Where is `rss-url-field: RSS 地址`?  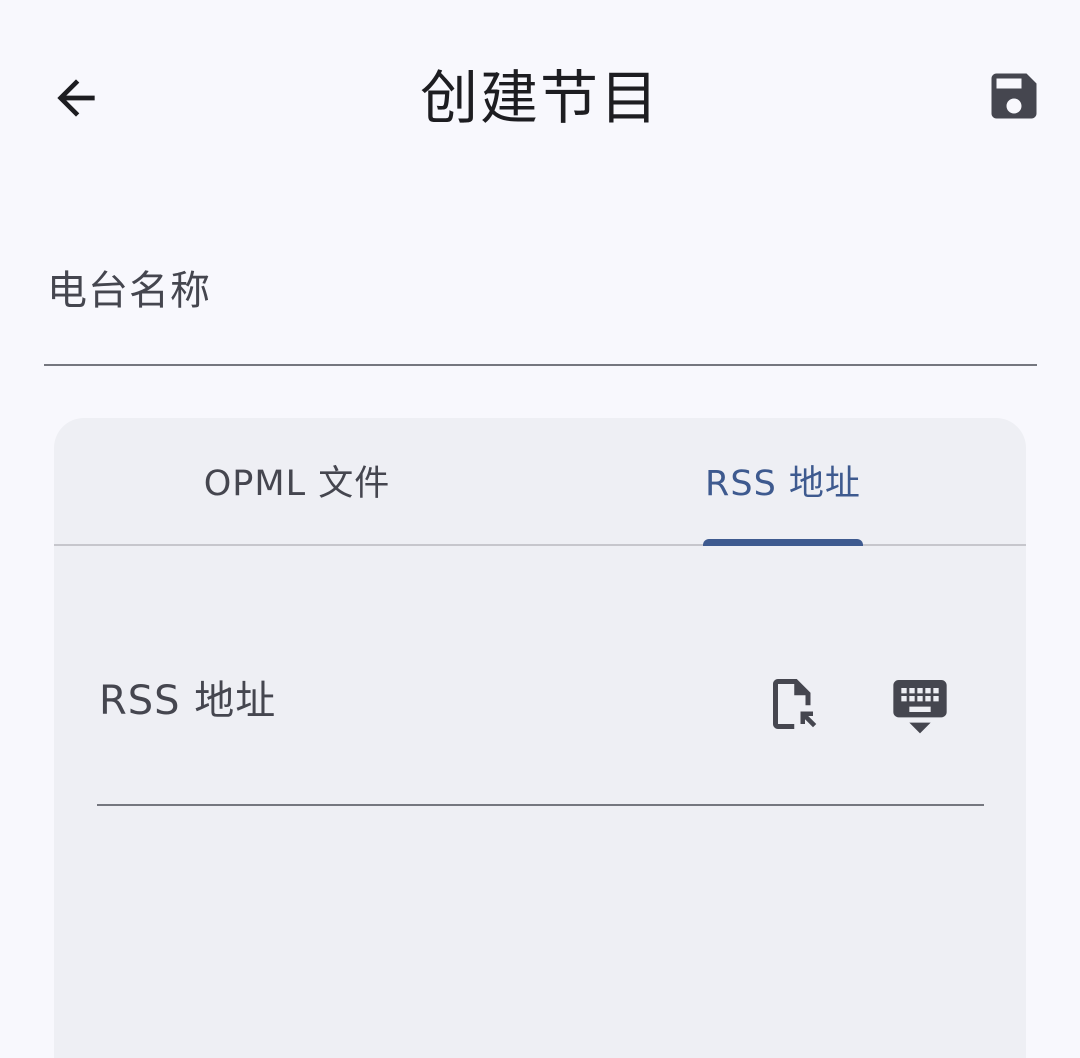
rss-url-field: RSS 地址 is located at coordinates (540, 723).